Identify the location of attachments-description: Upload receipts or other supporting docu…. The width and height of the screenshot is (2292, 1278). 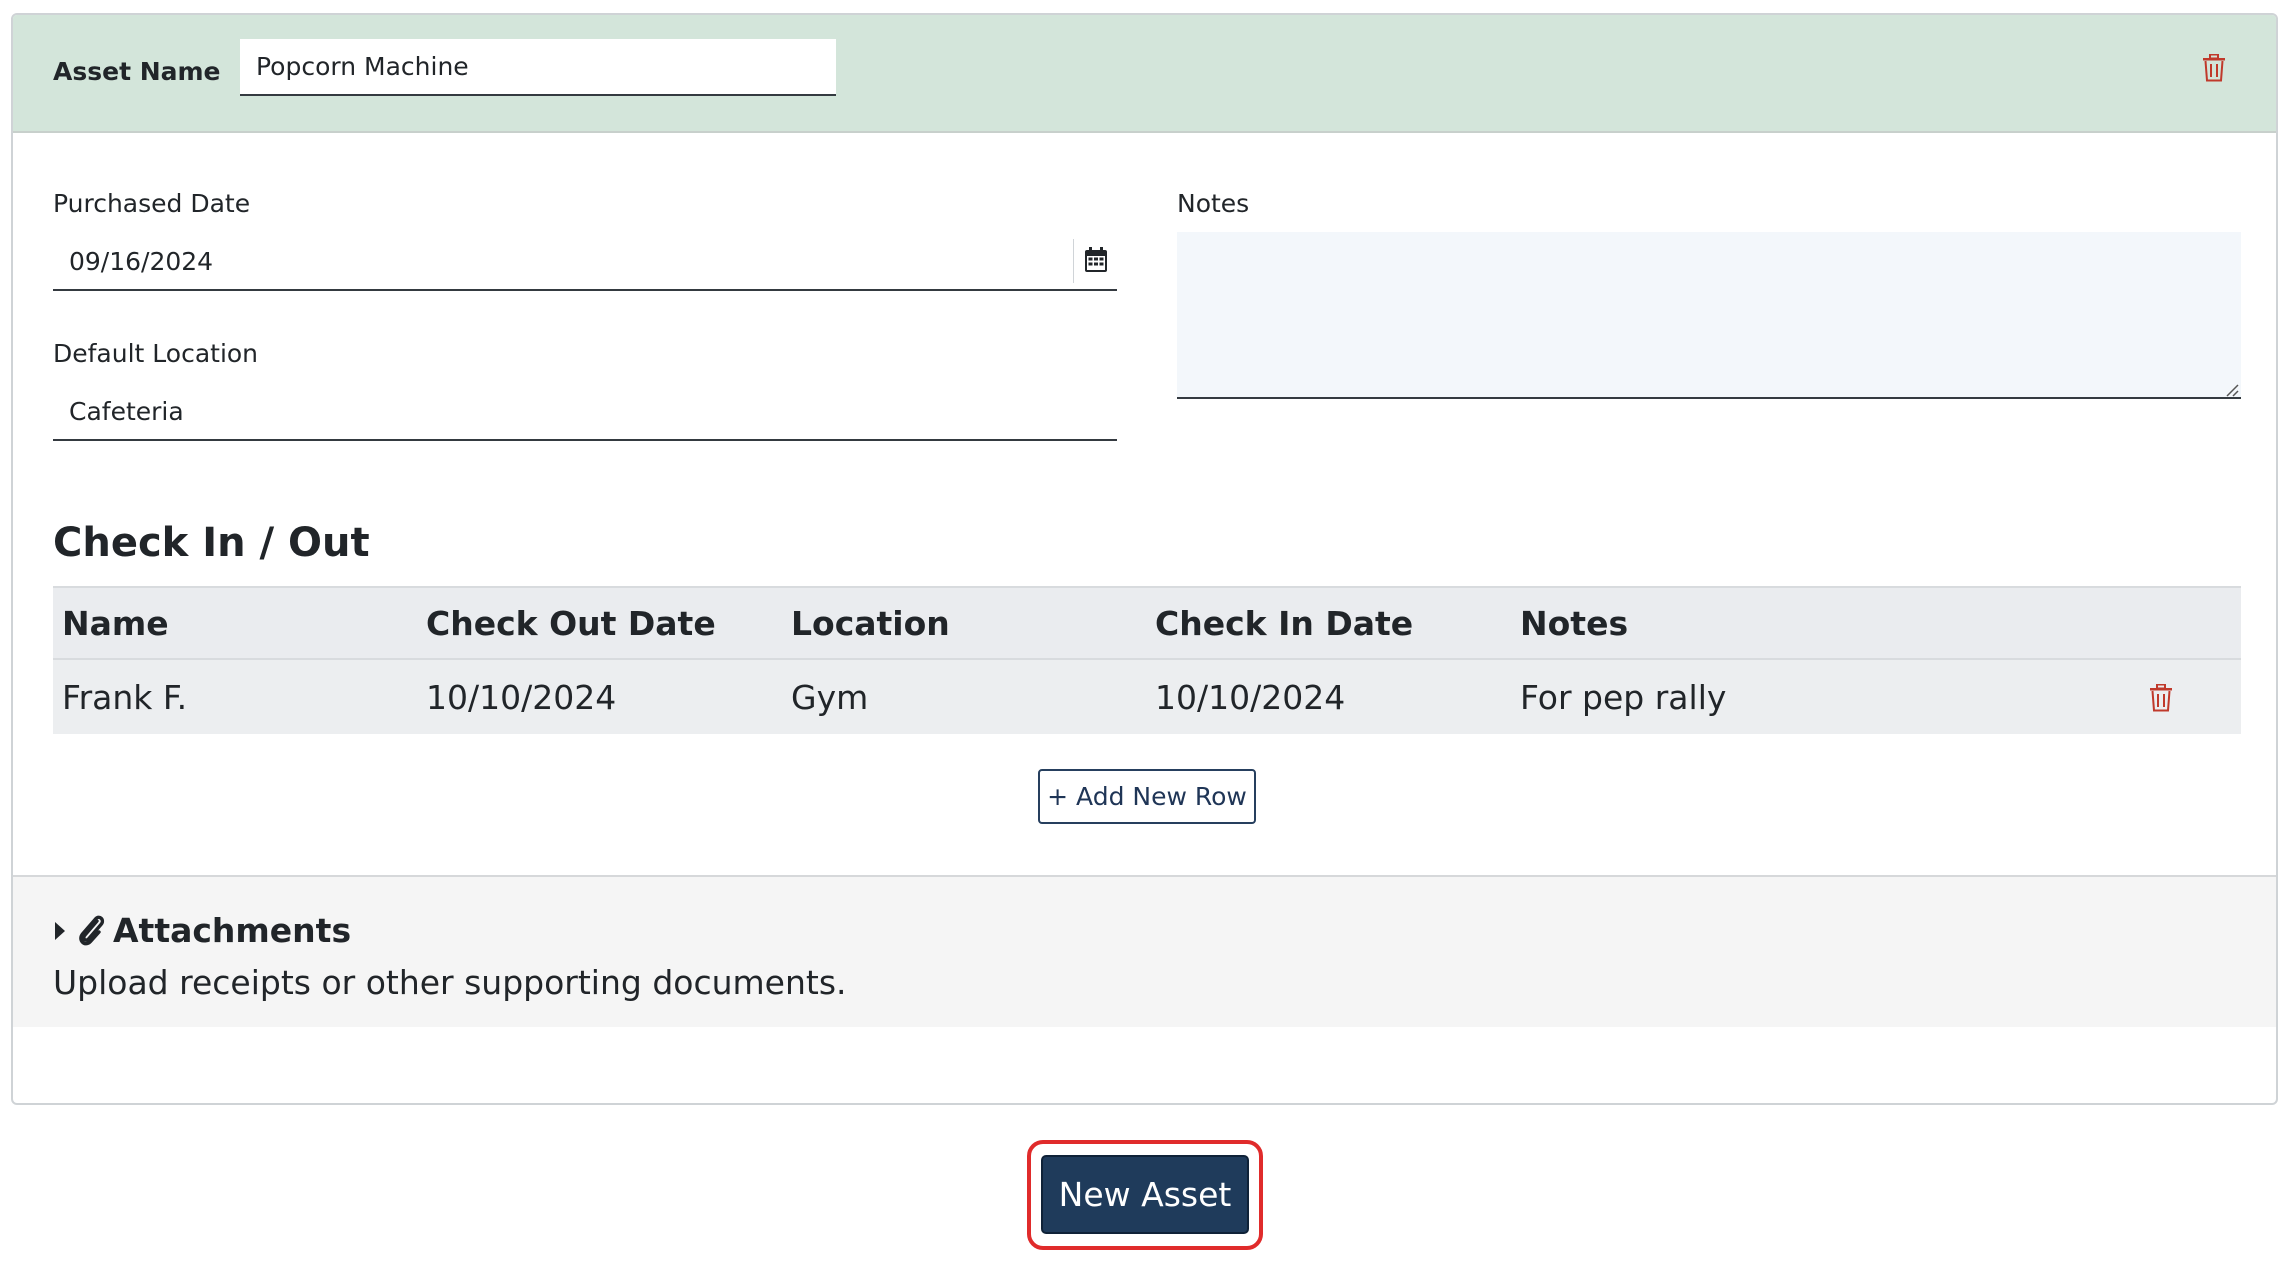
(450, 982).